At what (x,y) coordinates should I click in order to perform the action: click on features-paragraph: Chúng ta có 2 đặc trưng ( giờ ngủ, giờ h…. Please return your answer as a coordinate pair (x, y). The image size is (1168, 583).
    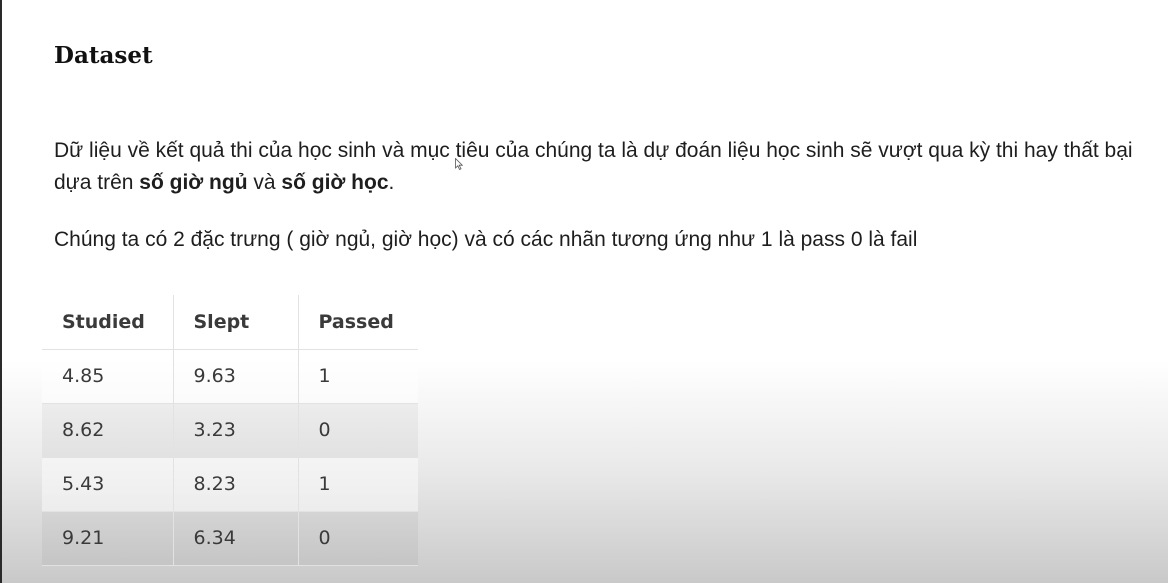
    Looking at the image, I should click on (486, 239).